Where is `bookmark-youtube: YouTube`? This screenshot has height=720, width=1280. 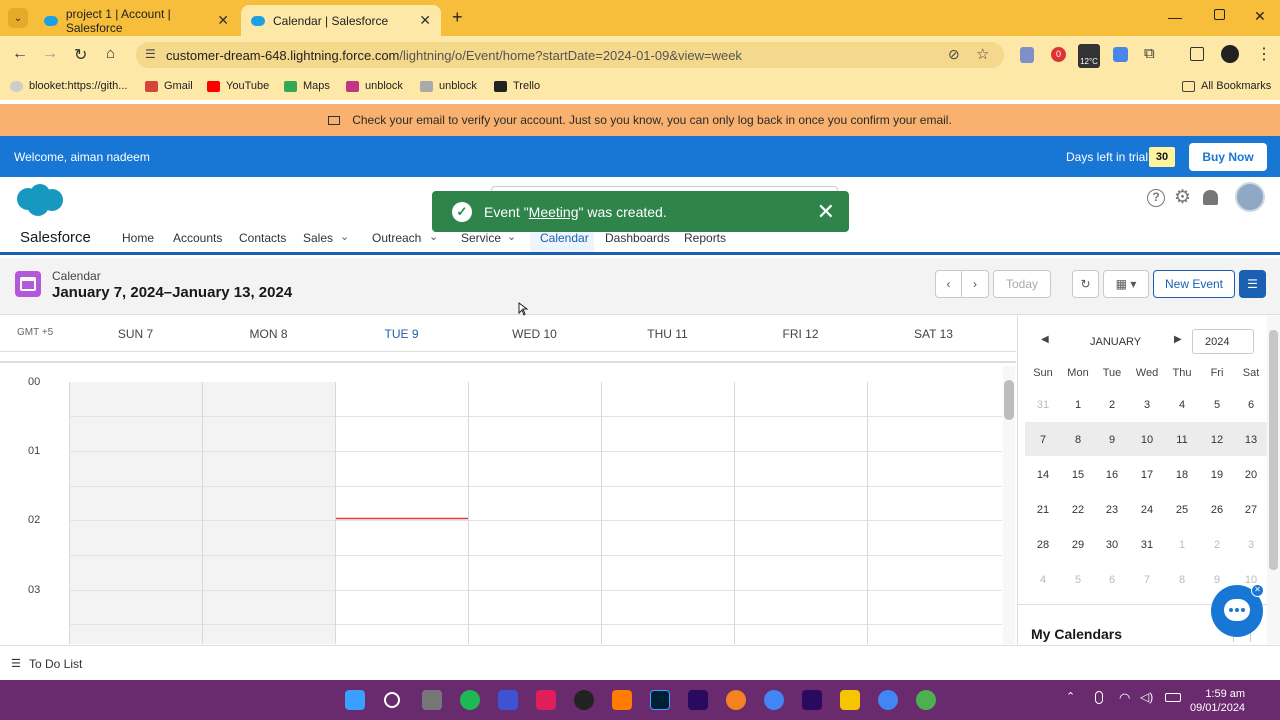
bookmark-youtube: YouTube is located at coordinates (238, 86).